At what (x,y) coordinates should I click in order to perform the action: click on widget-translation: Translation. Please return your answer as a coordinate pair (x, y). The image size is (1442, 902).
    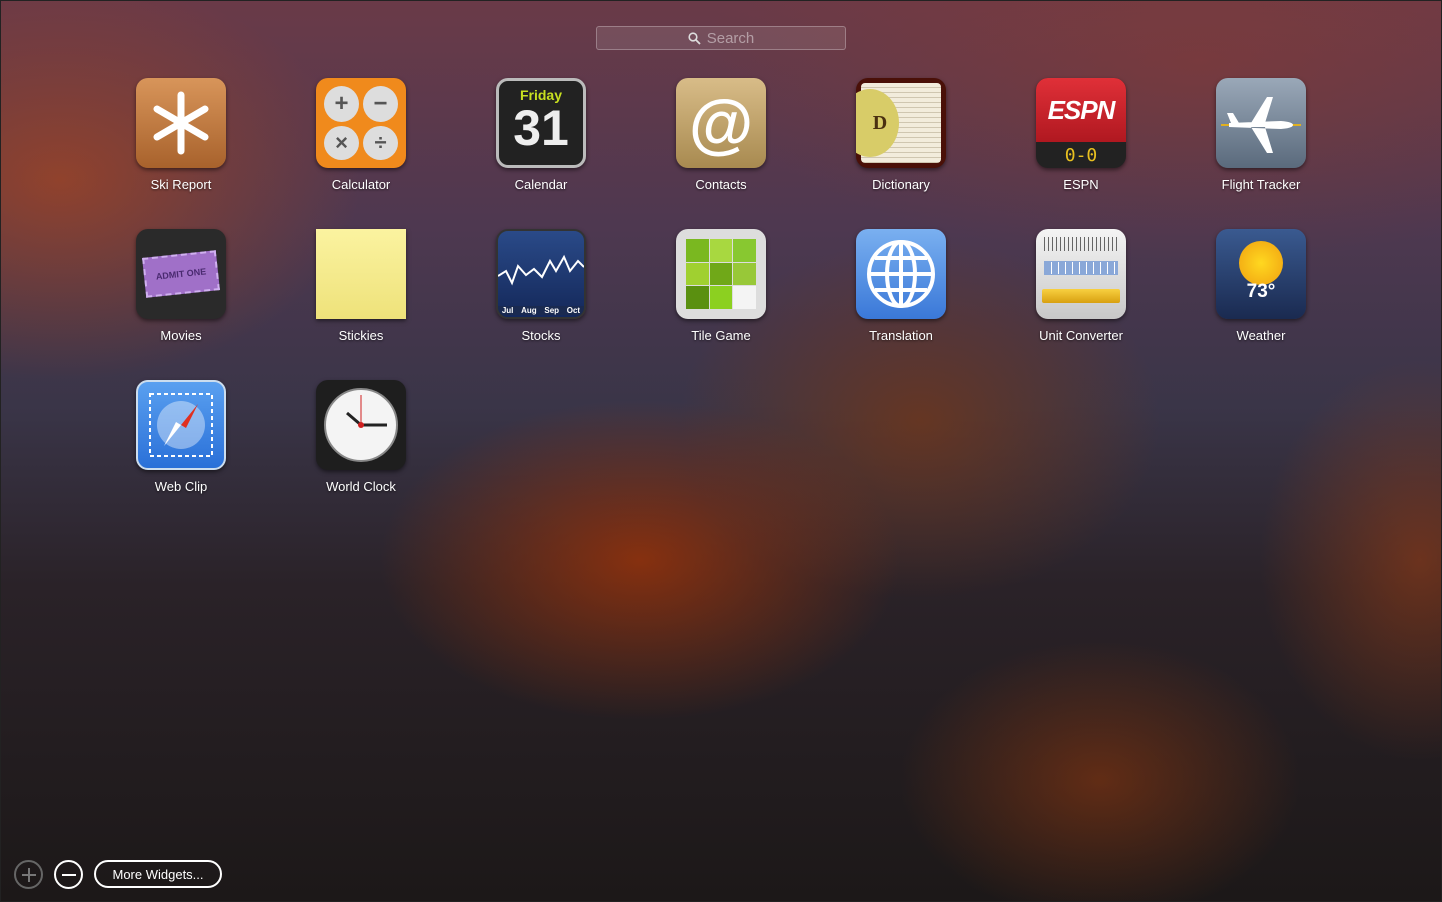
    Looking at the image, I should click on (901, 286).